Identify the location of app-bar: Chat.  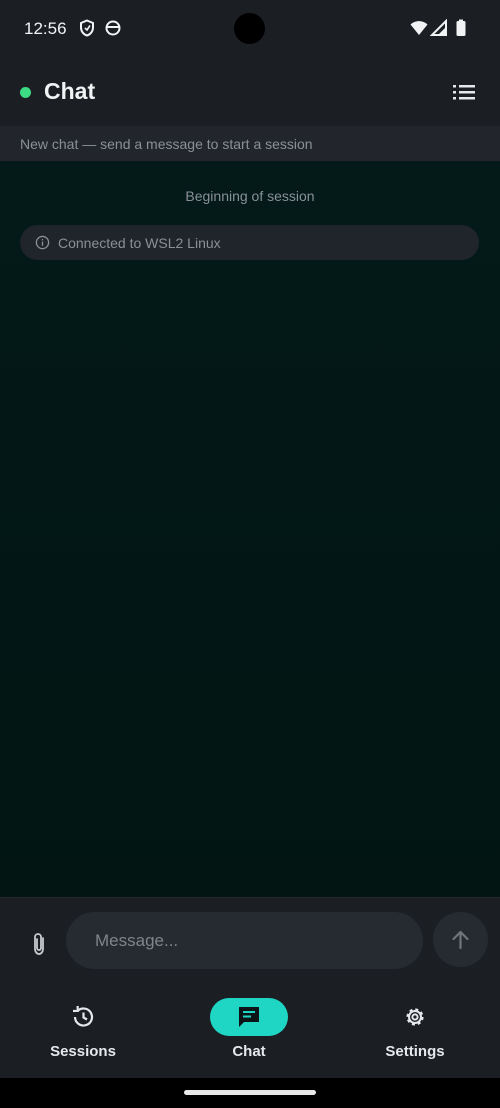
(250, 92).